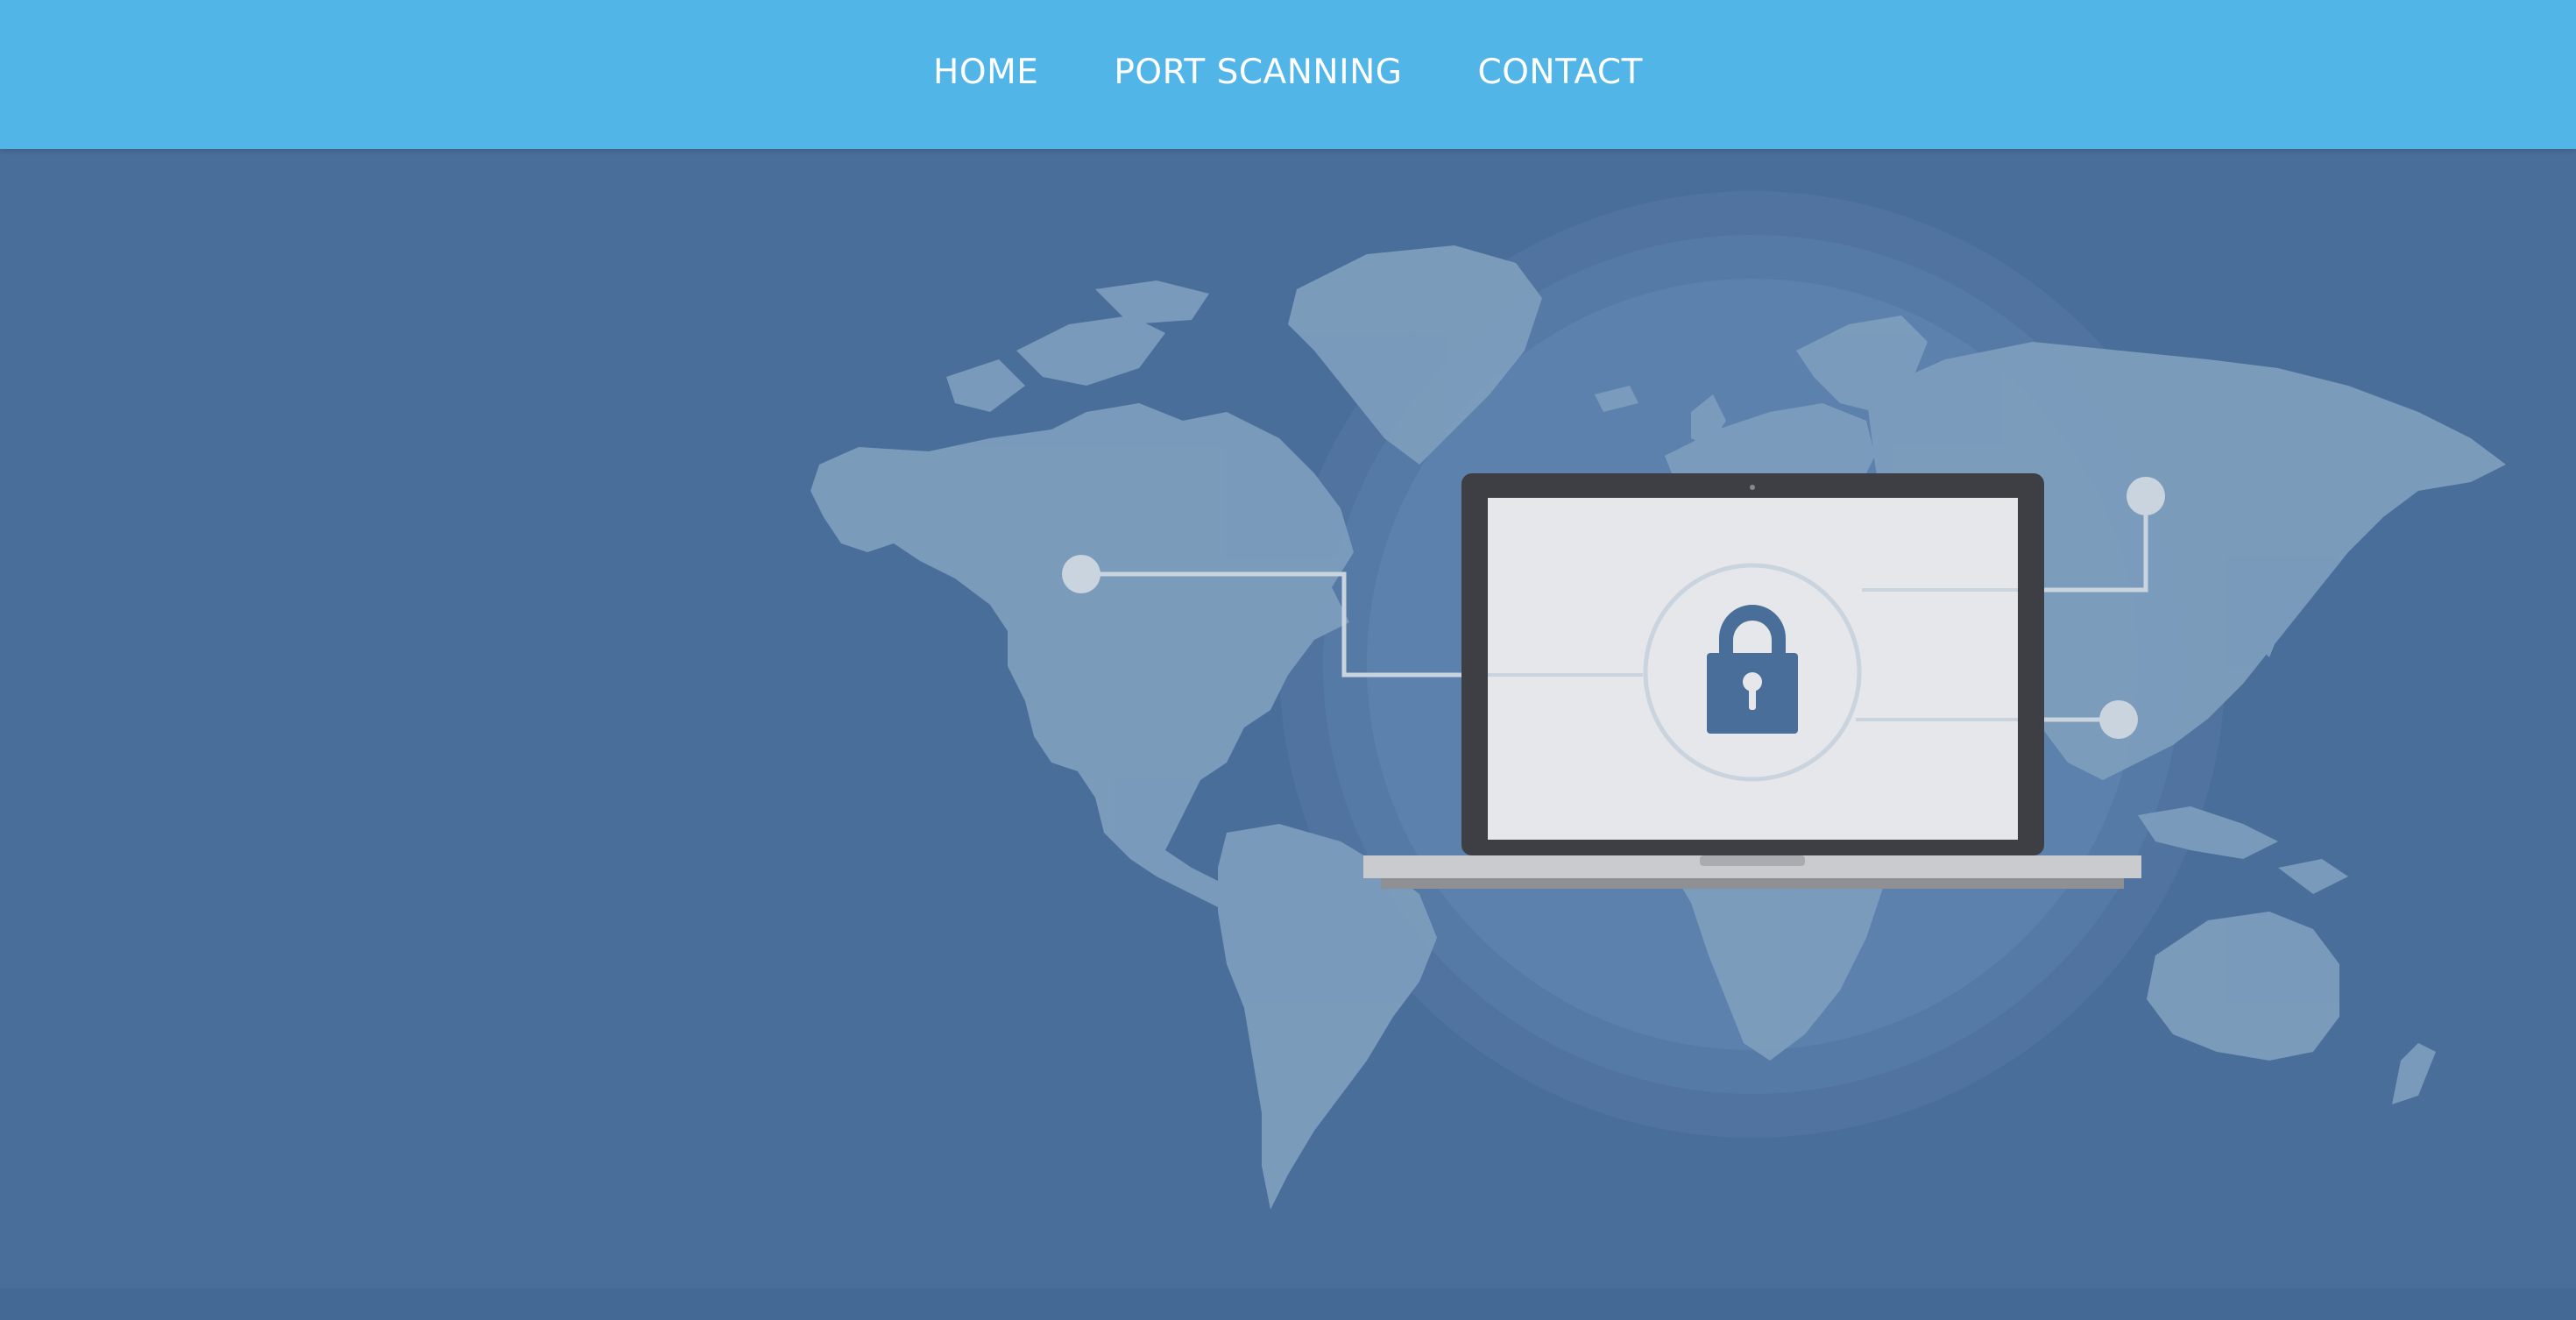 The width and height of the screenshot is (2576, 1320). What do you see at coordinates (2146, 496) in the screenshot?
I see `node-northeast-asia` at bounding box center [2146, 496].